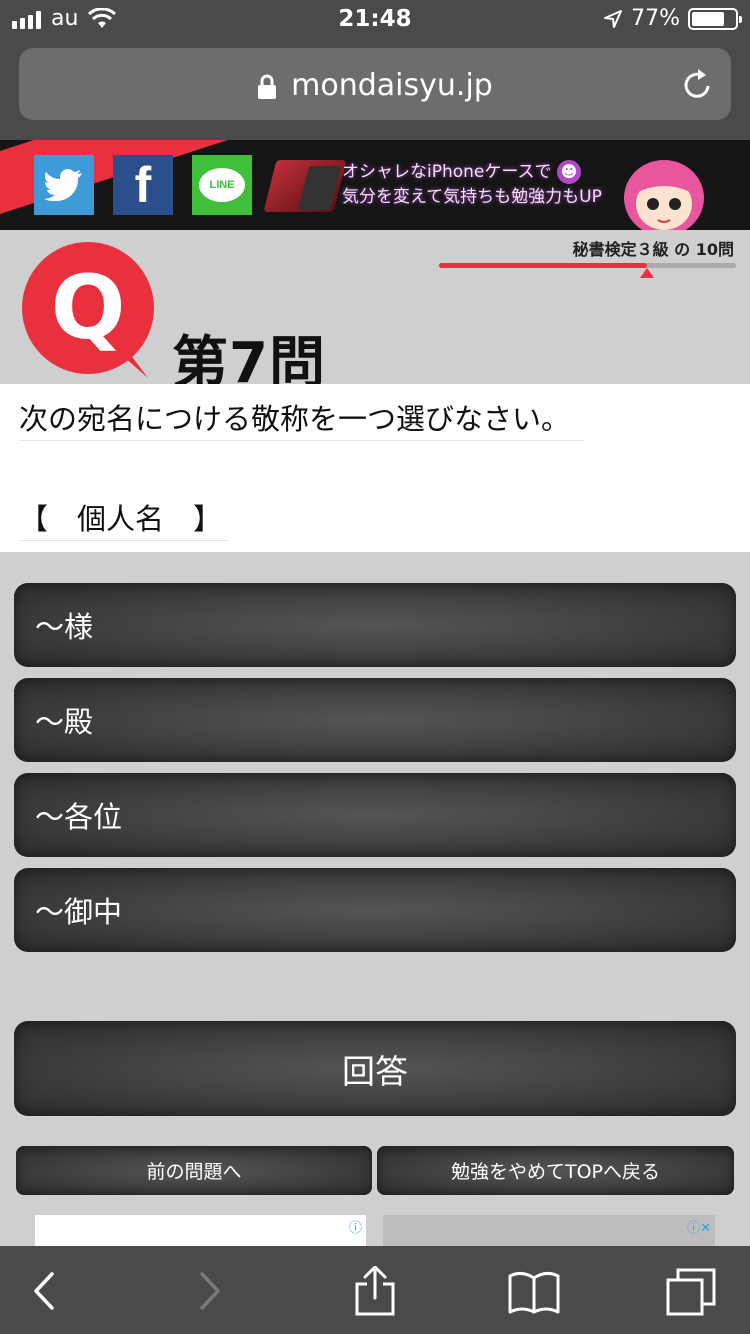 Image resolution: width=750 pixels, height=1334 pixels. Describe the element at coordinates (697, 85) in the screenshot. I see `reload-icon` at that location.